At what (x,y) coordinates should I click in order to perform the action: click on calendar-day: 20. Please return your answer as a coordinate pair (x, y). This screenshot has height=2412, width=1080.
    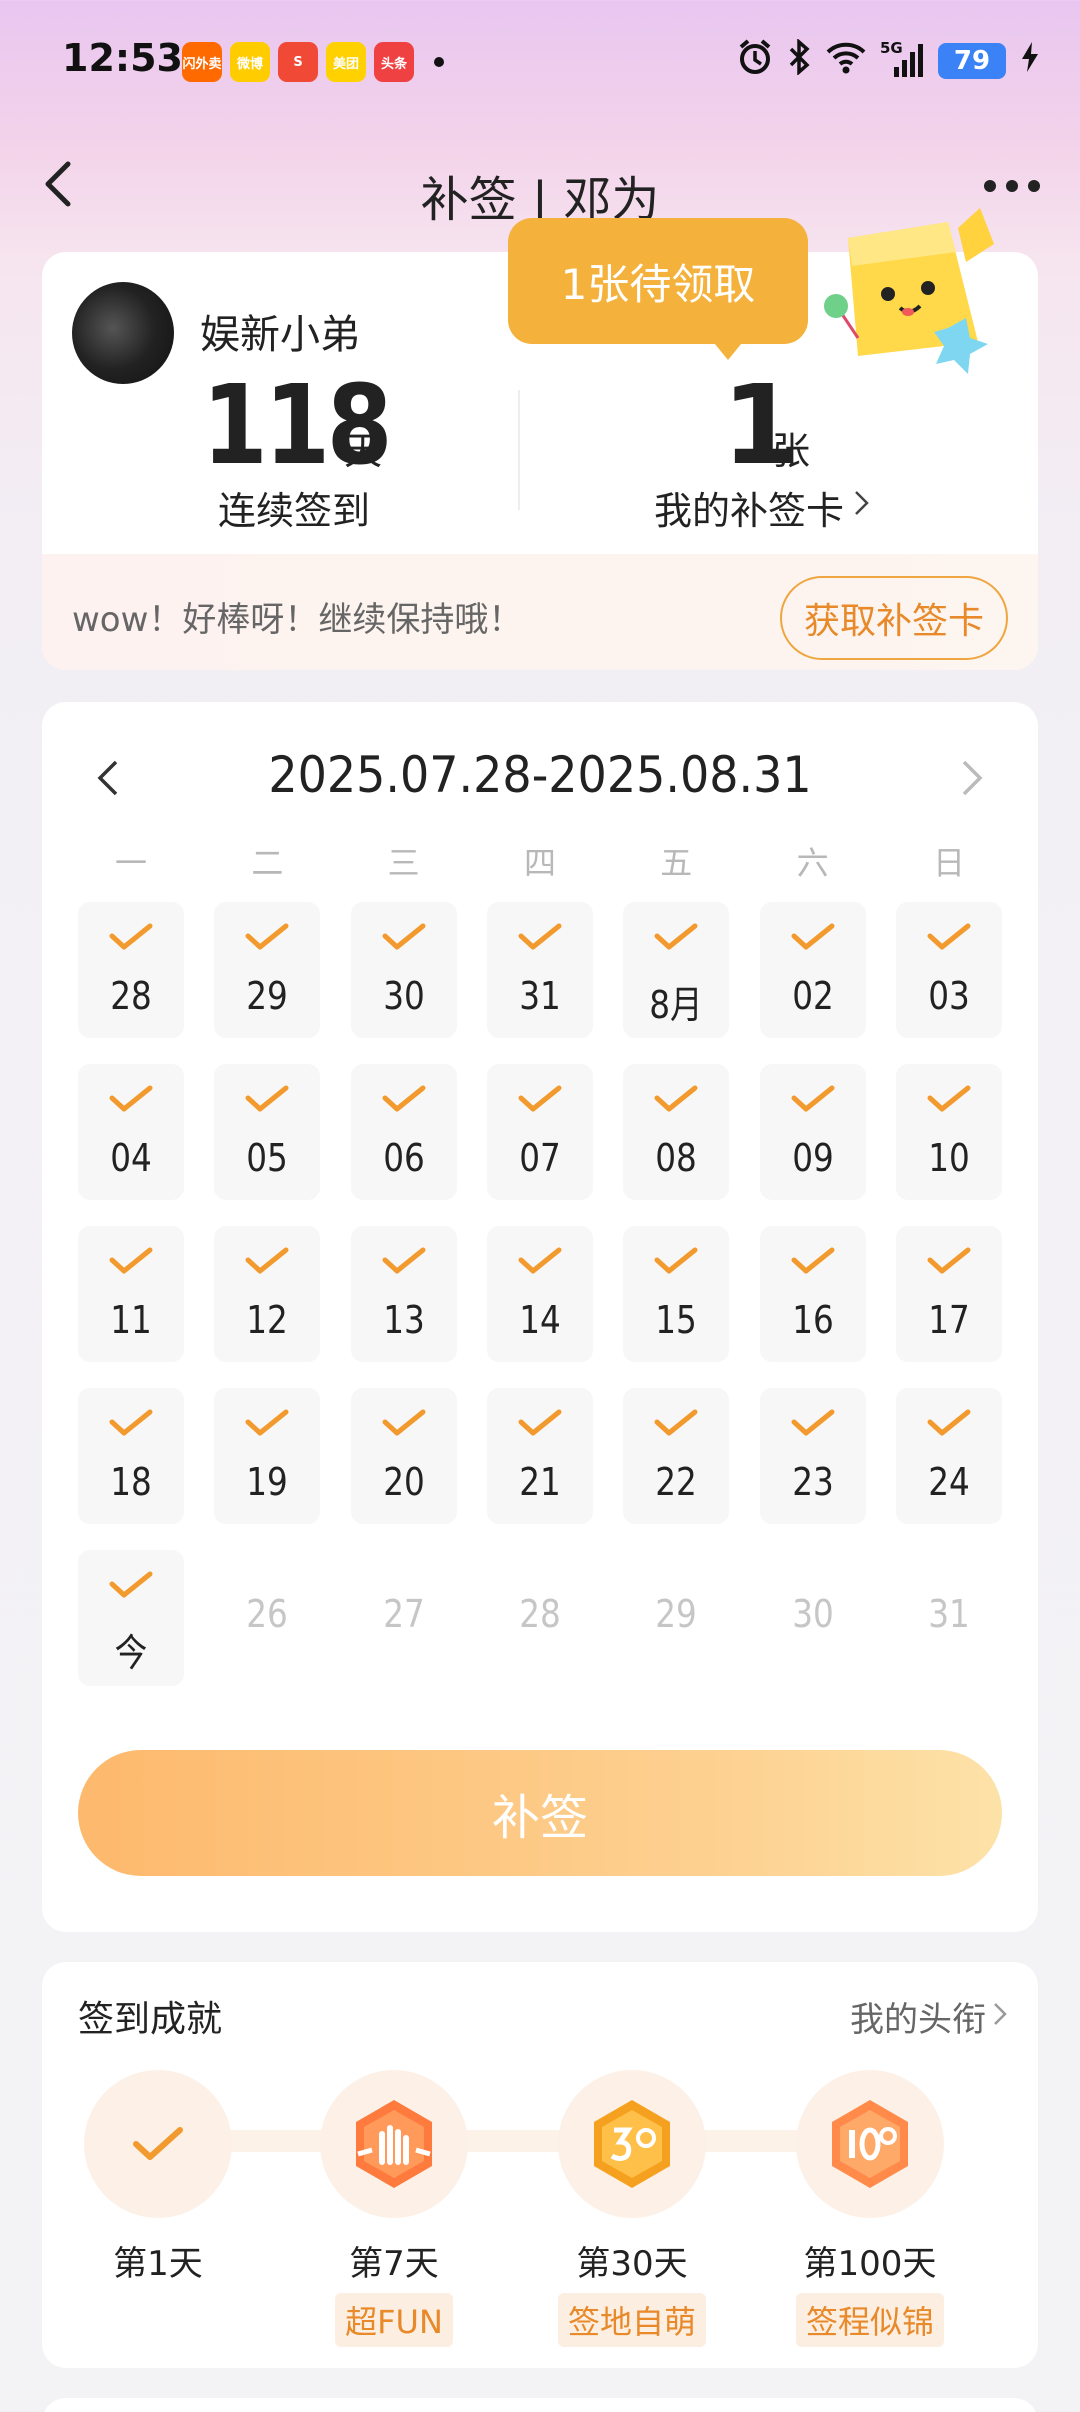
    Looking at the image, I should click on (403, 1456).